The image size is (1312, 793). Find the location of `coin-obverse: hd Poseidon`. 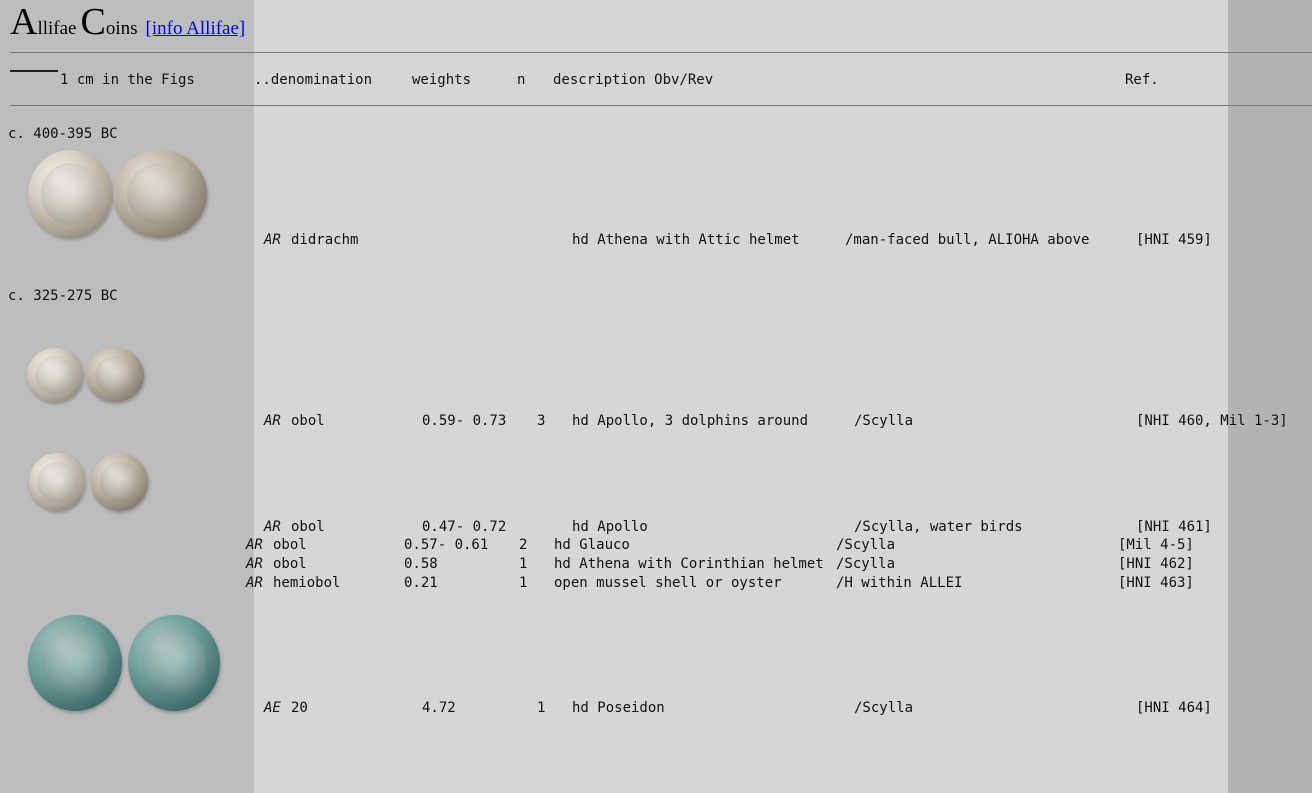

coin-obverse: hd Poseidon is located at coordinates (618, 708).